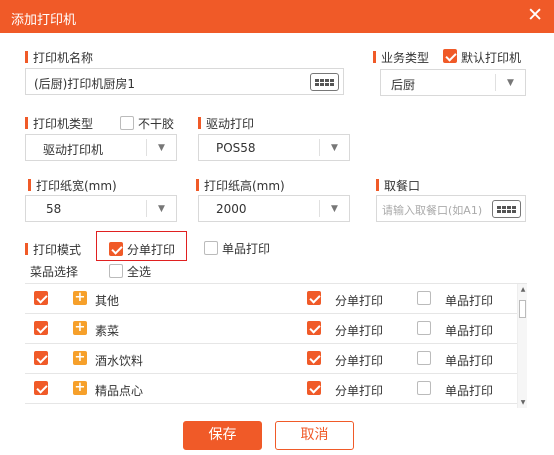 This screenshot has width=554, height=455. Describe the element at coordinates (231, 209) in the screenshot. I see `paper-height-value: 2000` at that location.